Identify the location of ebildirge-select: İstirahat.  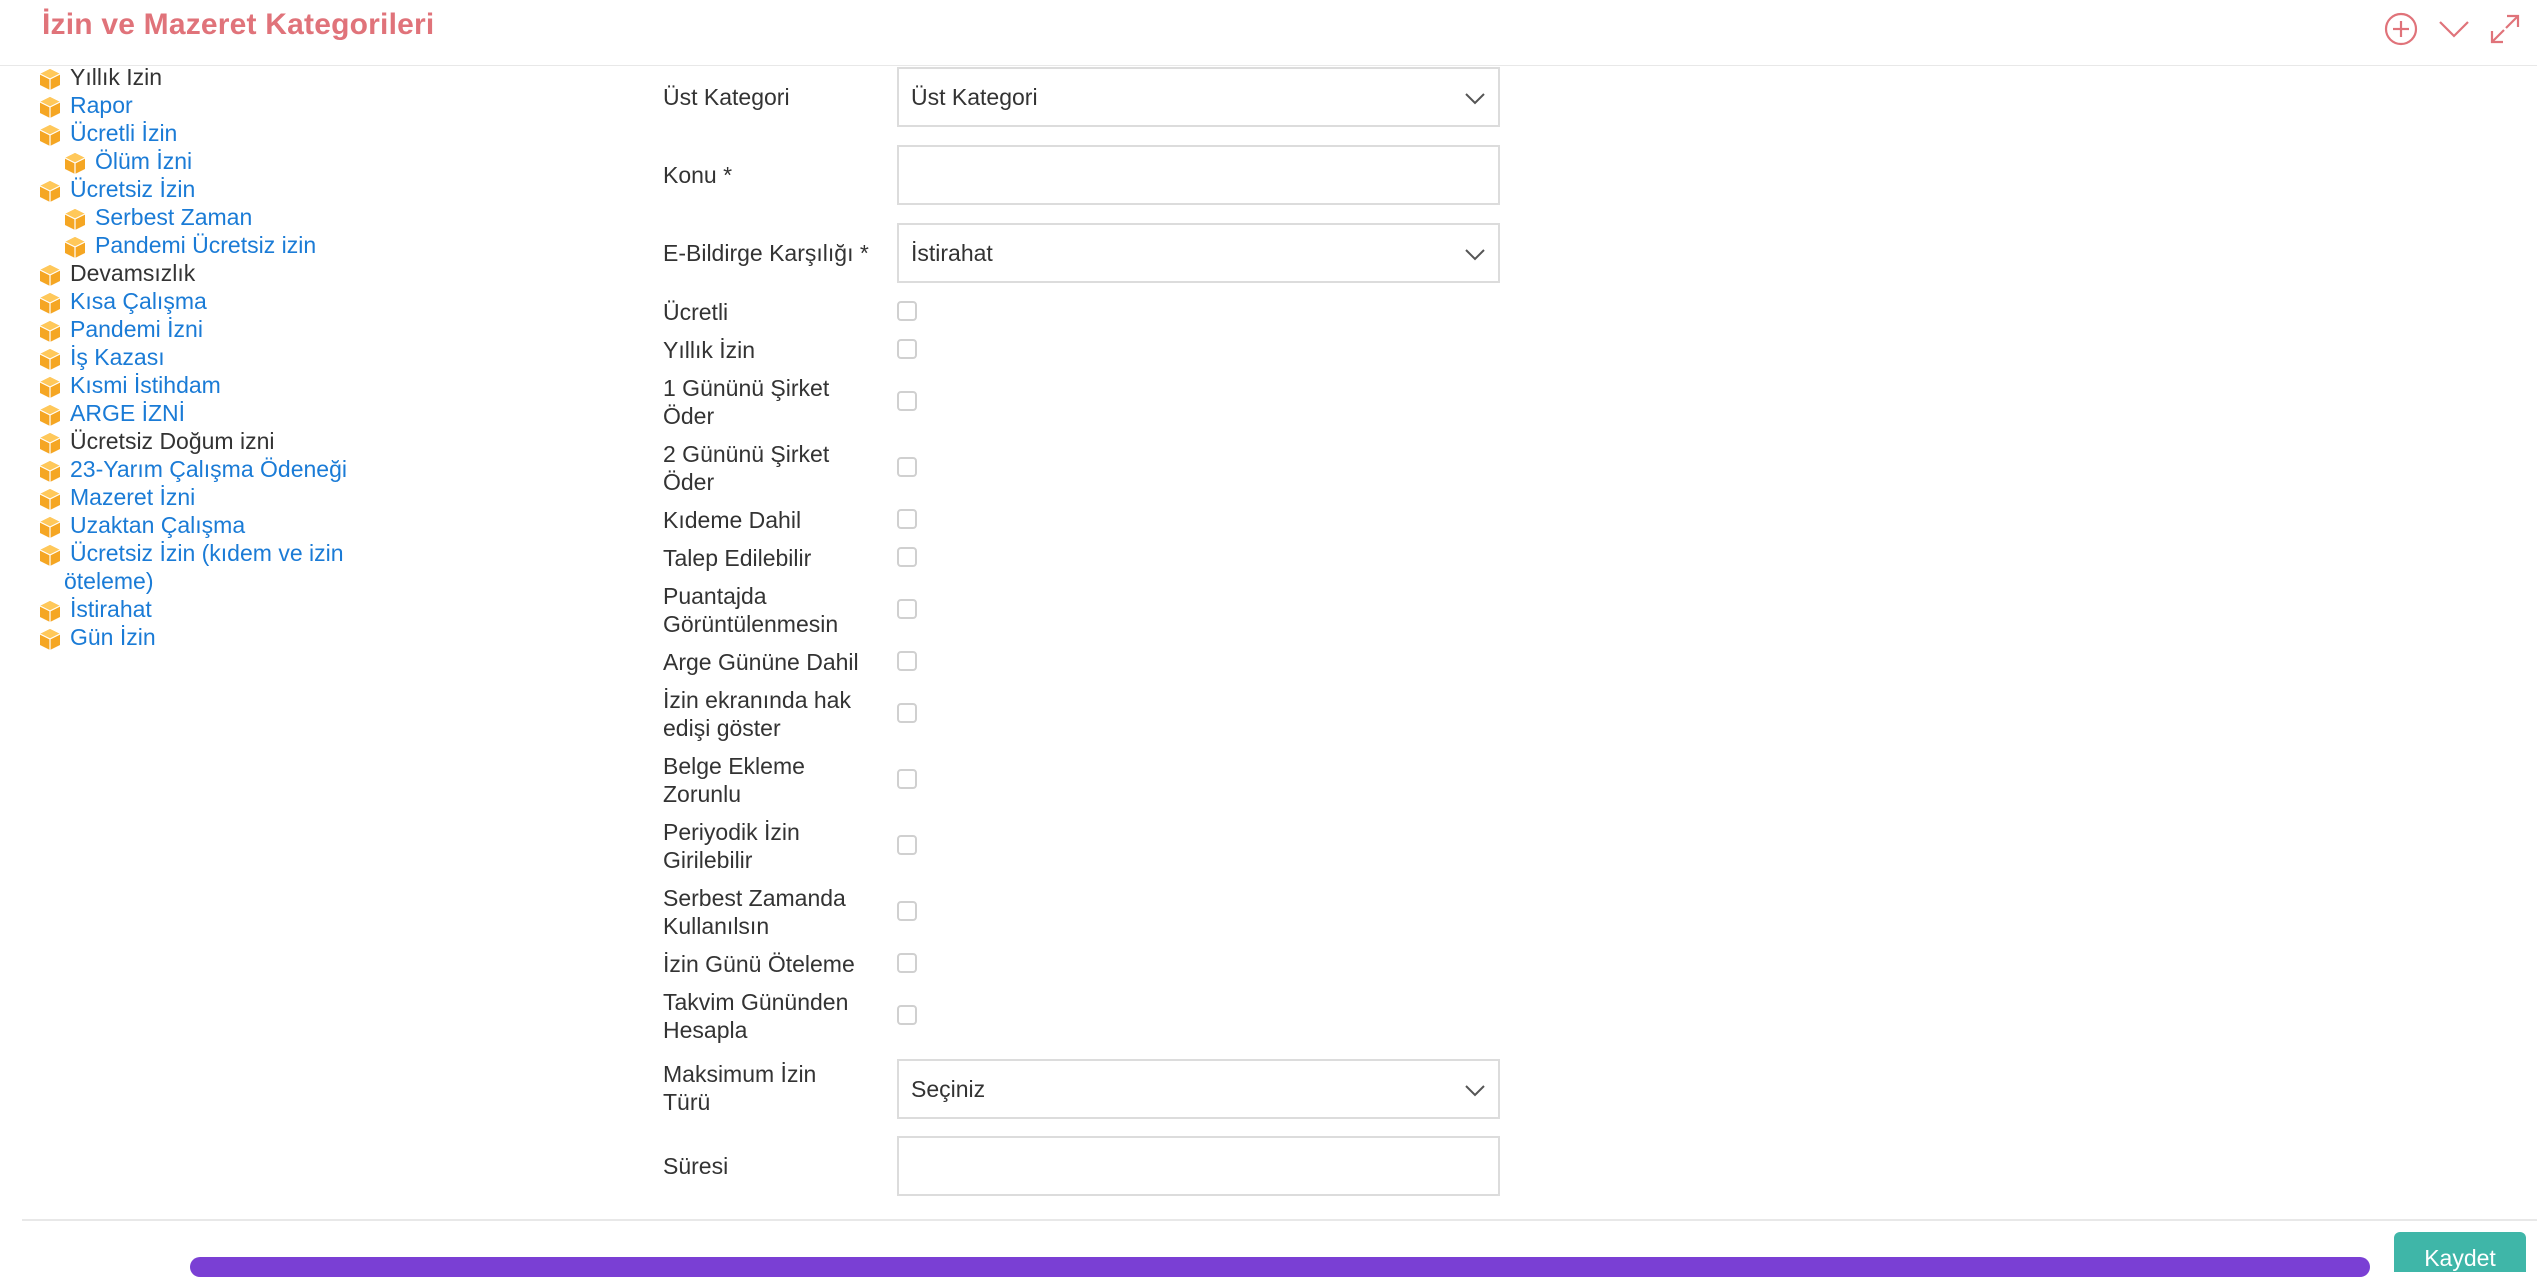
(1198, 253).